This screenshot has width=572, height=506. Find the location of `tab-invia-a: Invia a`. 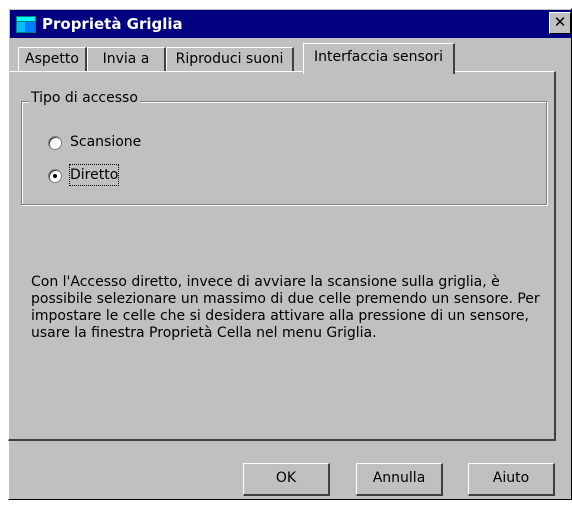

tab-invia-a: Invia a is located at coordinates (126, 59).